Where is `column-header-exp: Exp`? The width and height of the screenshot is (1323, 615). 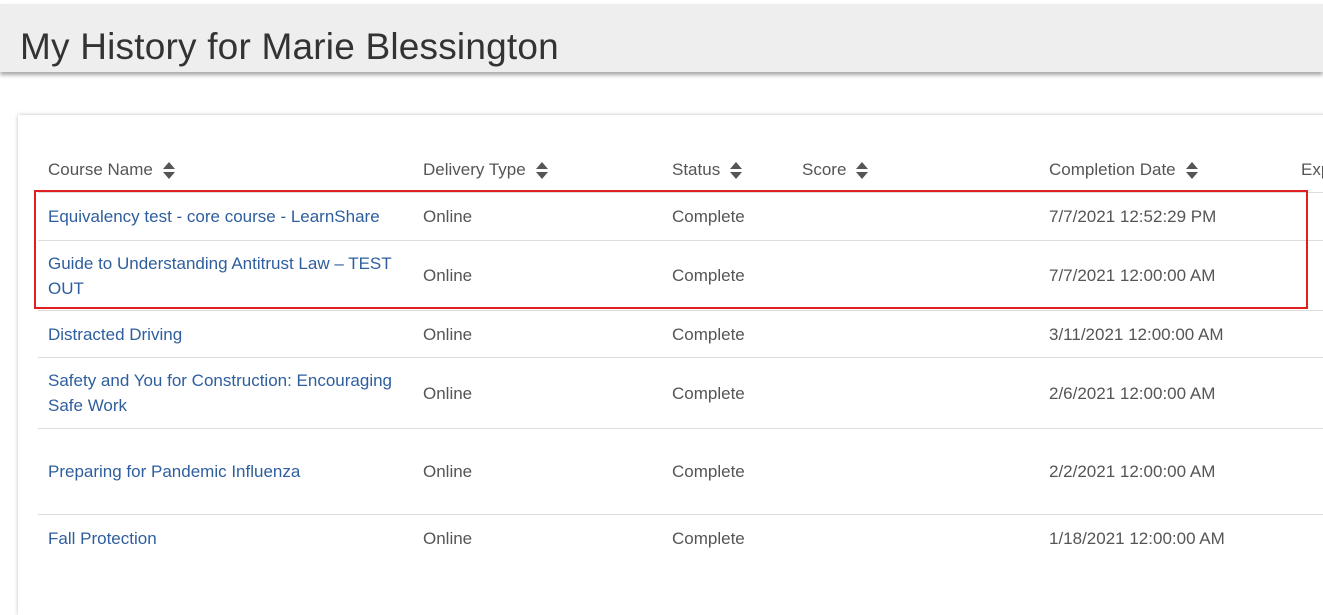
column-header-exp: Exp is located at coordinates (1312, 170).